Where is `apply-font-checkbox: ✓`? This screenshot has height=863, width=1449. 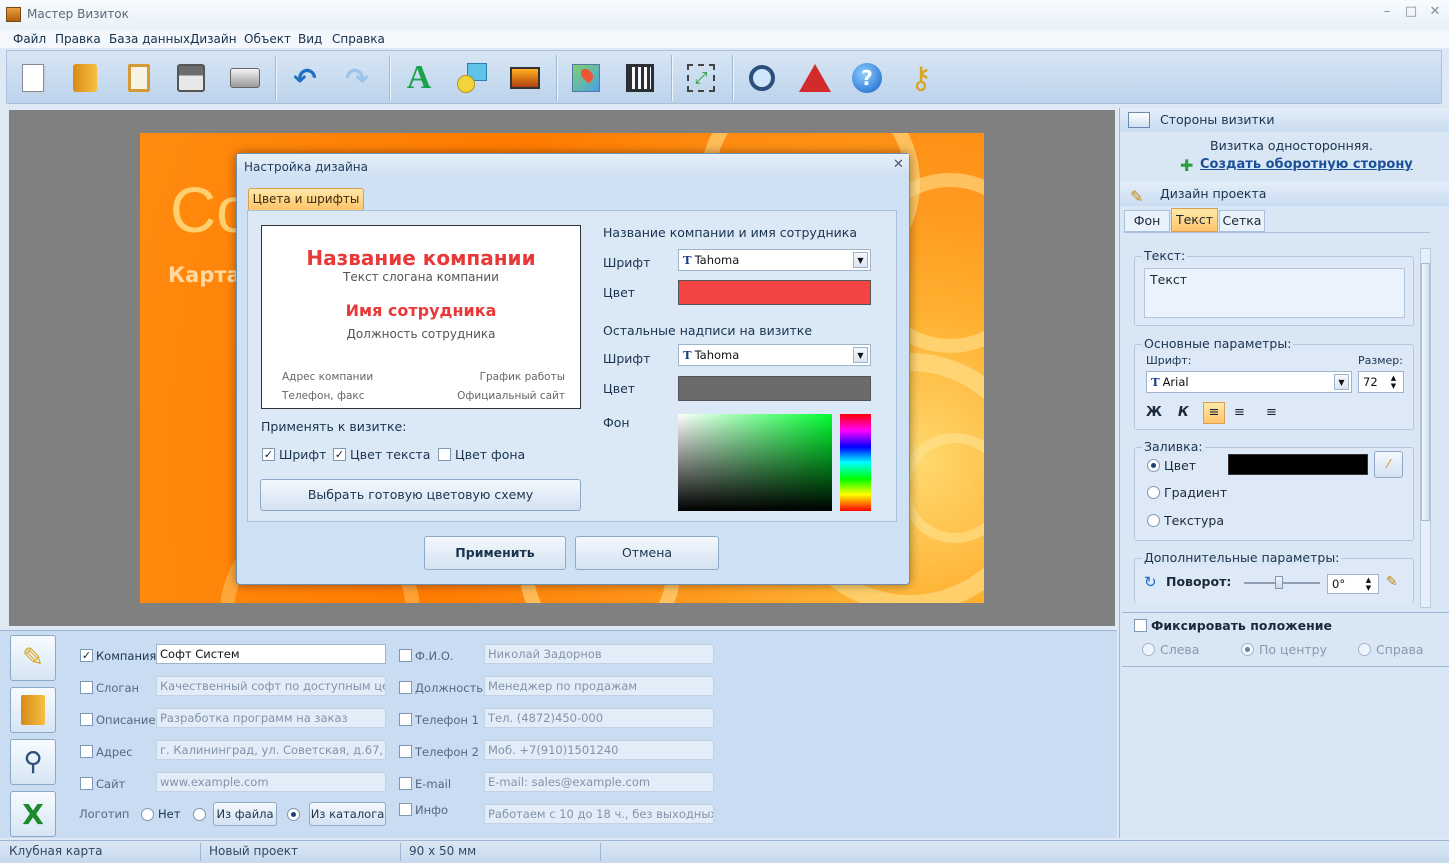 apply-font-checkbox: ✓ is located at coordinates (268, 454).